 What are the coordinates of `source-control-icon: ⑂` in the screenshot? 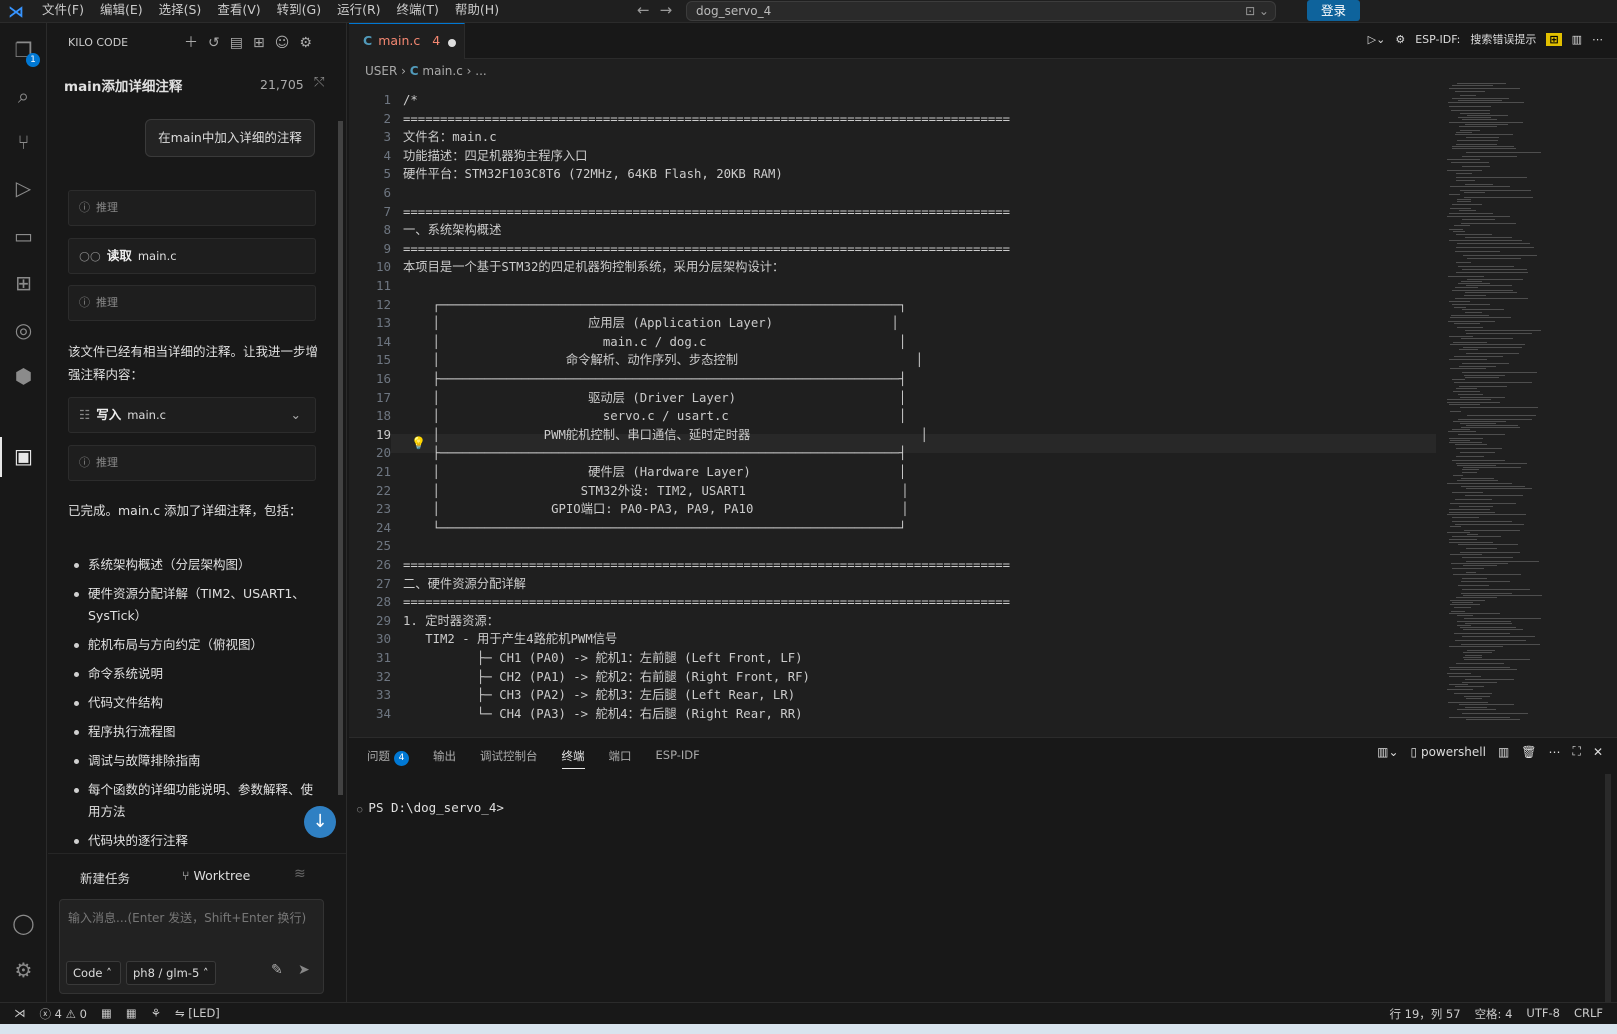 It's located at (23, 142).